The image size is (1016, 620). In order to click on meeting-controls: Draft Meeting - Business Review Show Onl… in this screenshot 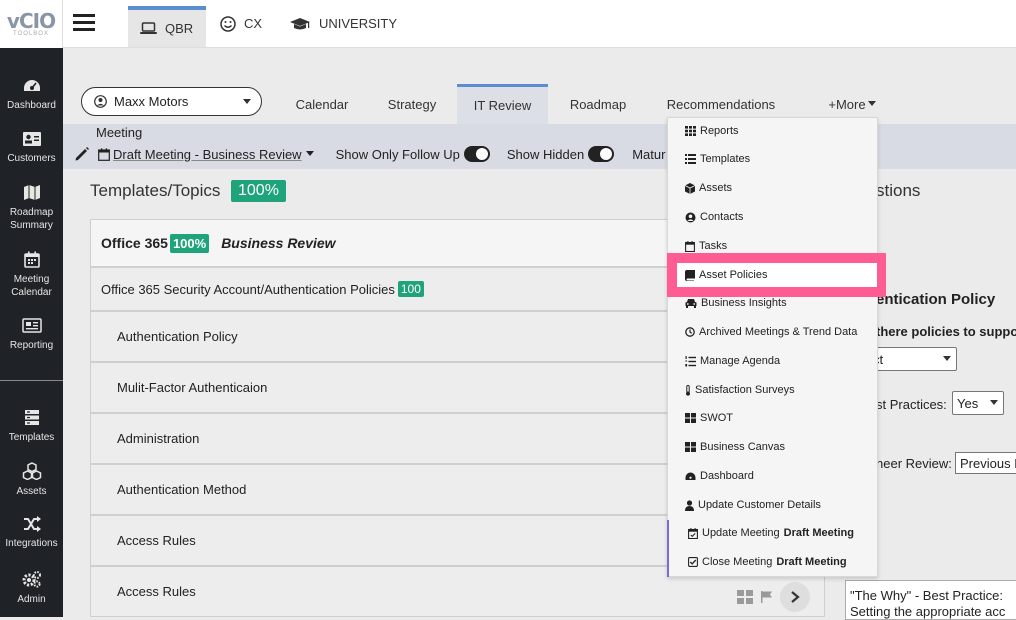, I will do `click(369, 154)`.